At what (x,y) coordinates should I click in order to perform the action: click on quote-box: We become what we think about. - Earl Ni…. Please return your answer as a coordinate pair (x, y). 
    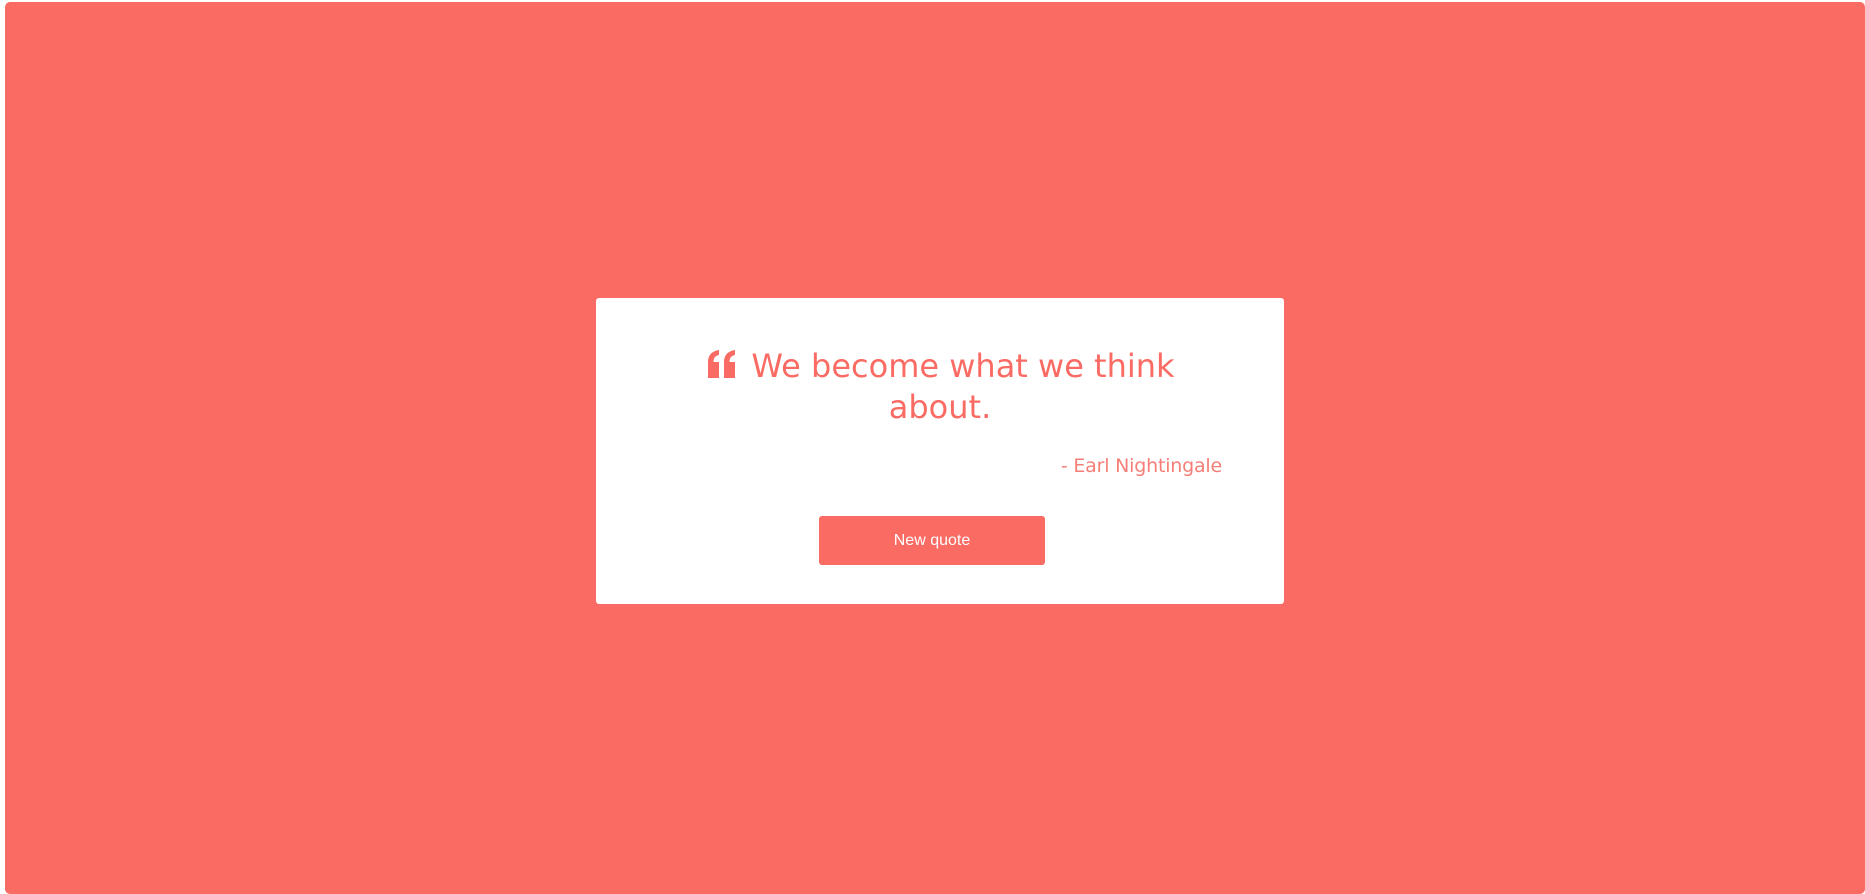
    Looking at the image, I should click on (940, 451).